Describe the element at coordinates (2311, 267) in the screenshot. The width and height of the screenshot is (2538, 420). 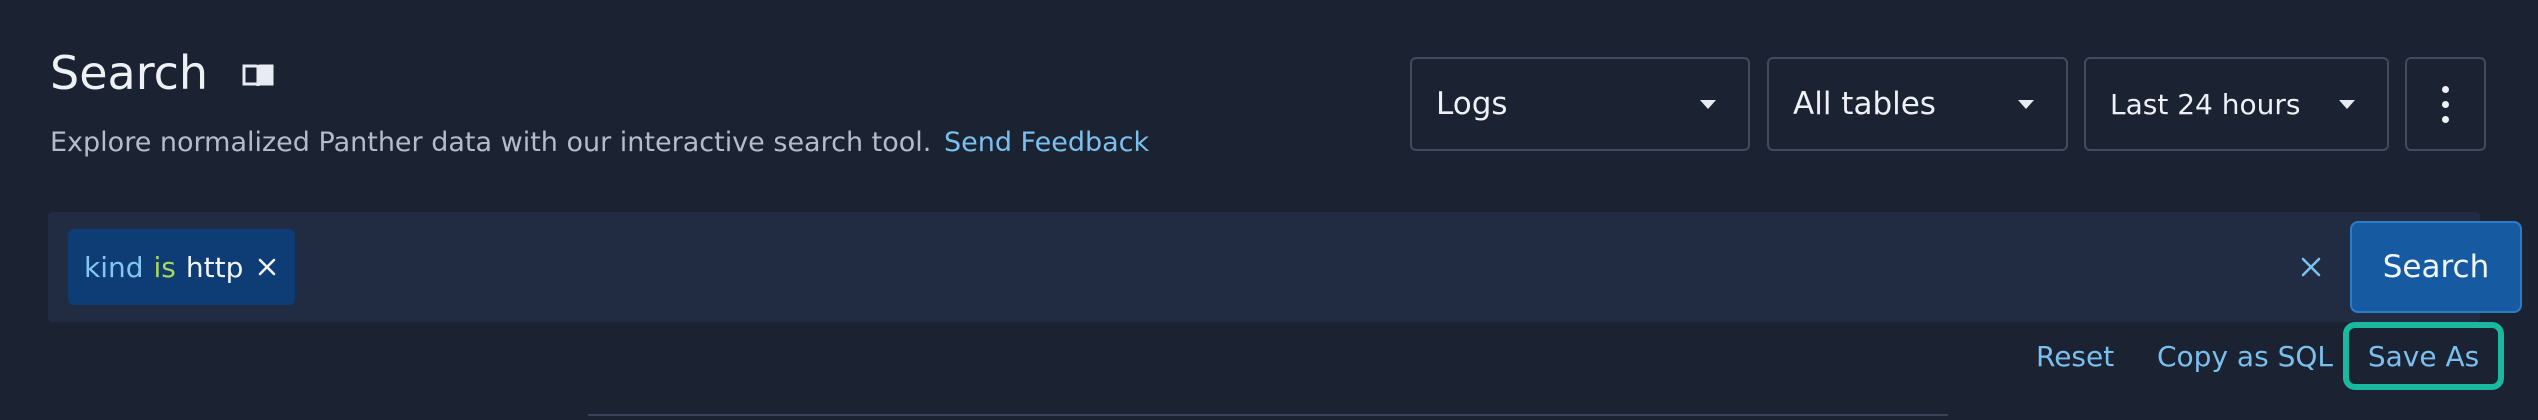
I see `clear-query-close-icon` at that location.